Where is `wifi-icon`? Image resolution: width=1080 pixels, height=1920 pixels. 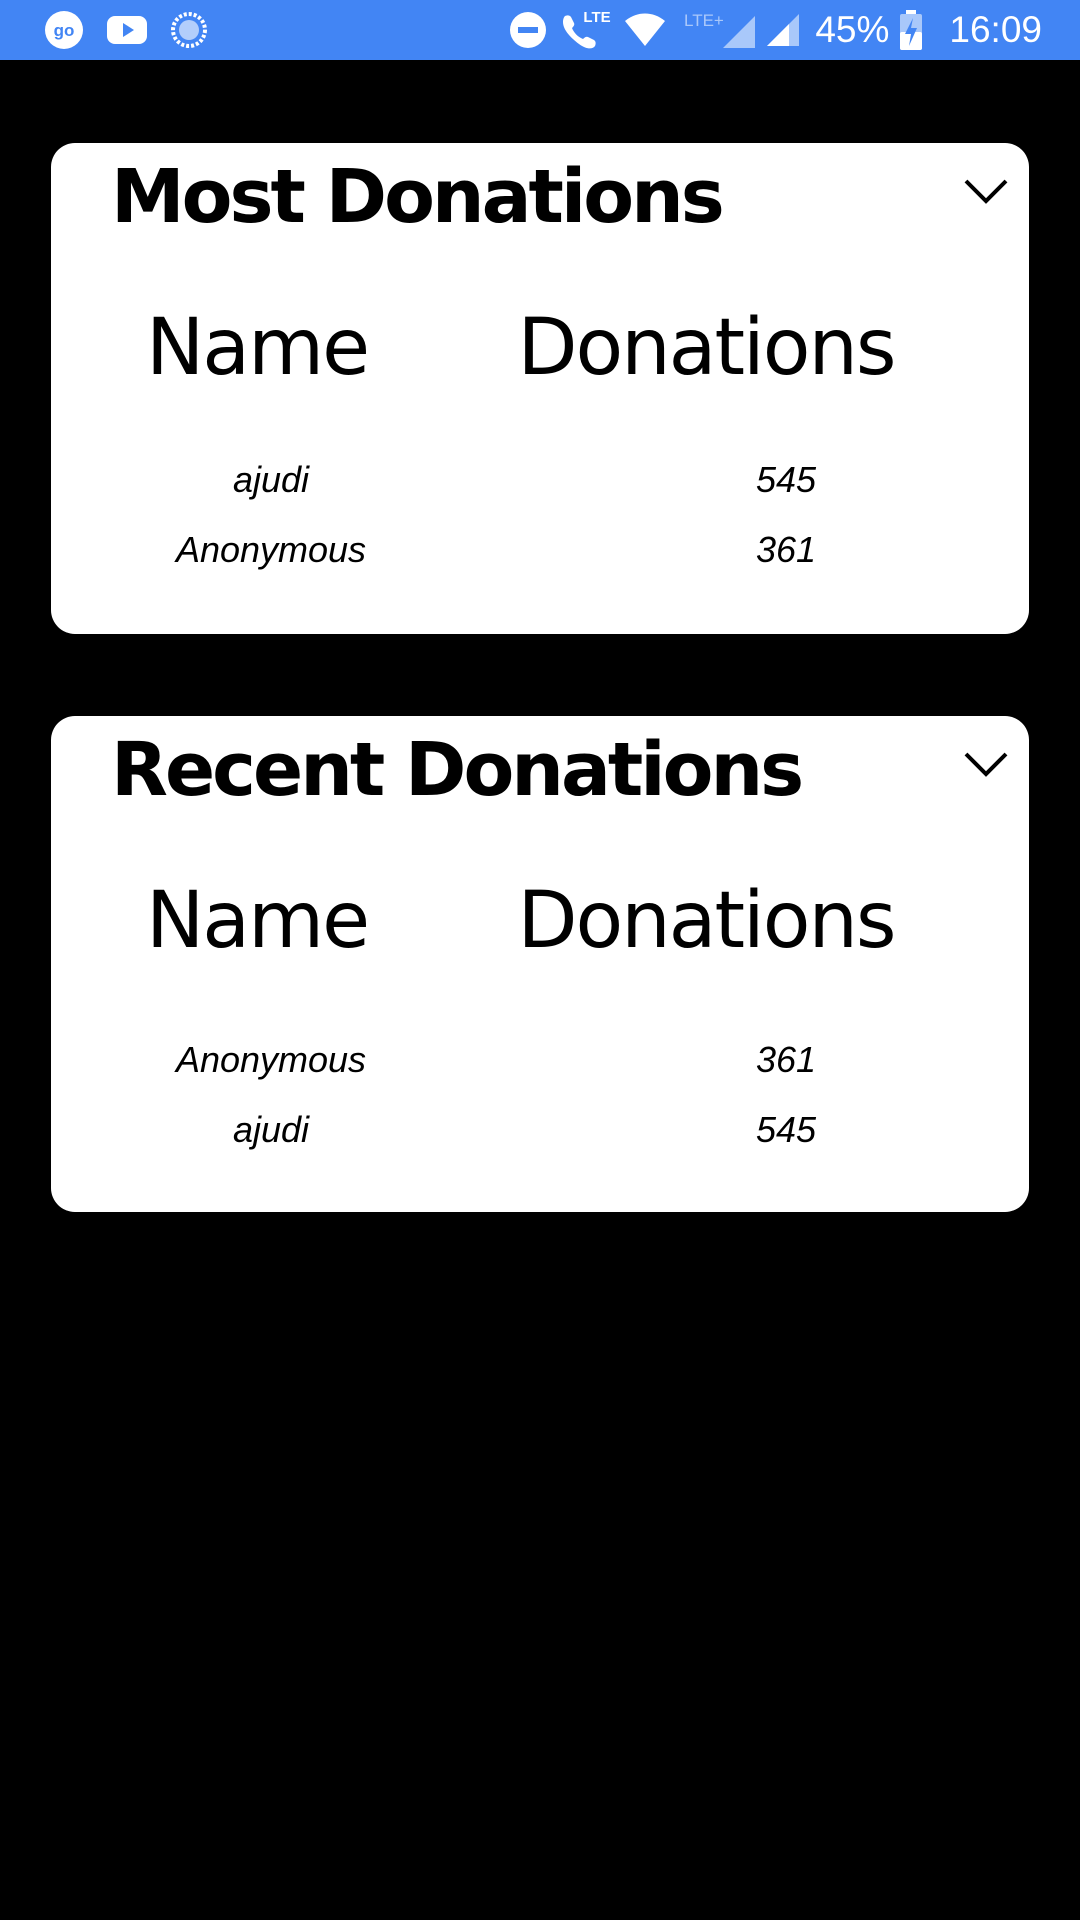
wifi-icon is located at coordinates (645, 30).